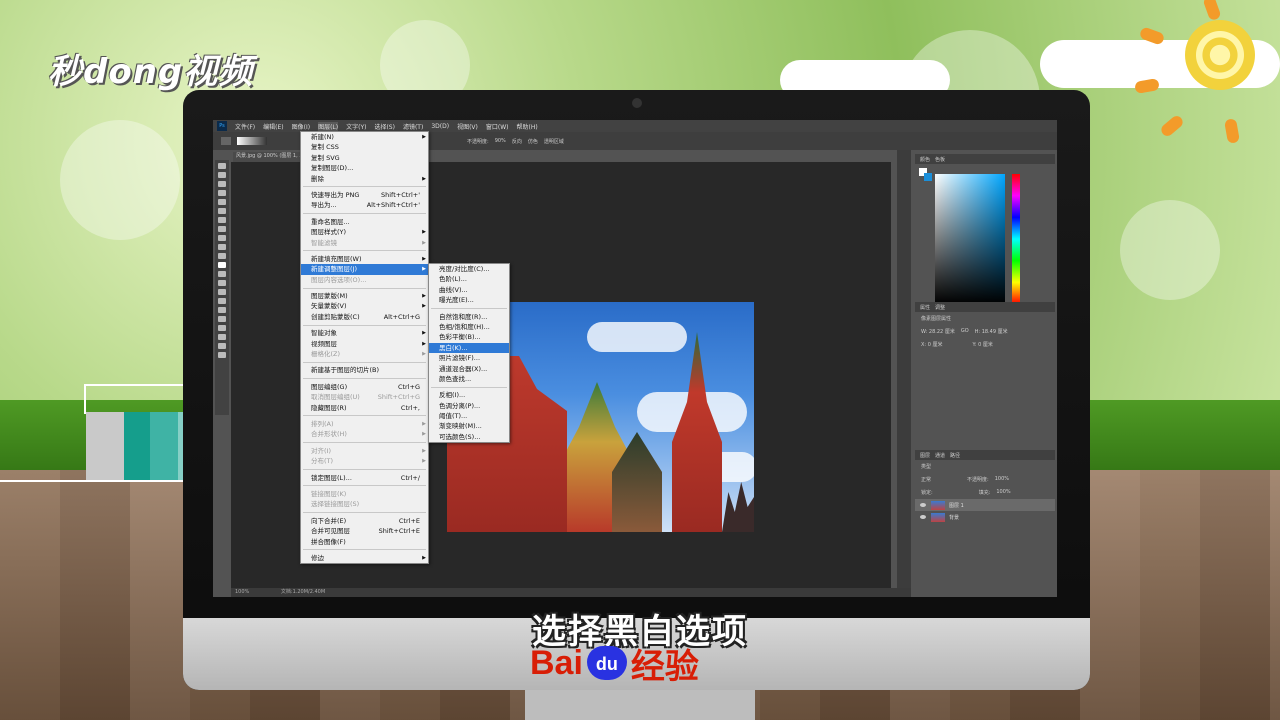 This screenshot has width=1280, height=720. I want to click on tab-layers: 图层, so click(925, 455).